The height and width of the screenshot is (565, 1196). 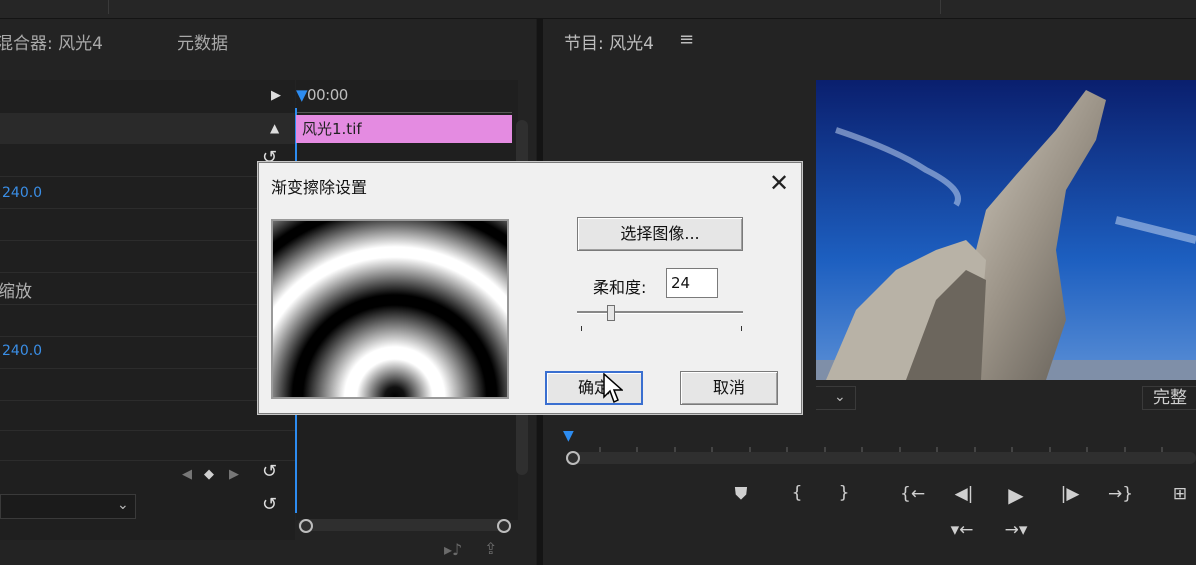 I want to click on softness-label: 柔和度:, so click(x=620, y=287).